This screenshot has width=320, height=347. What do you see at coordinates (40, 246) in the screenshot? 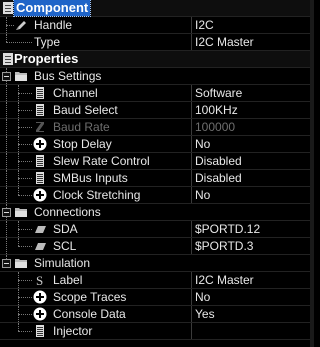
I see `pin-icon` at bounding box center [40, 246].